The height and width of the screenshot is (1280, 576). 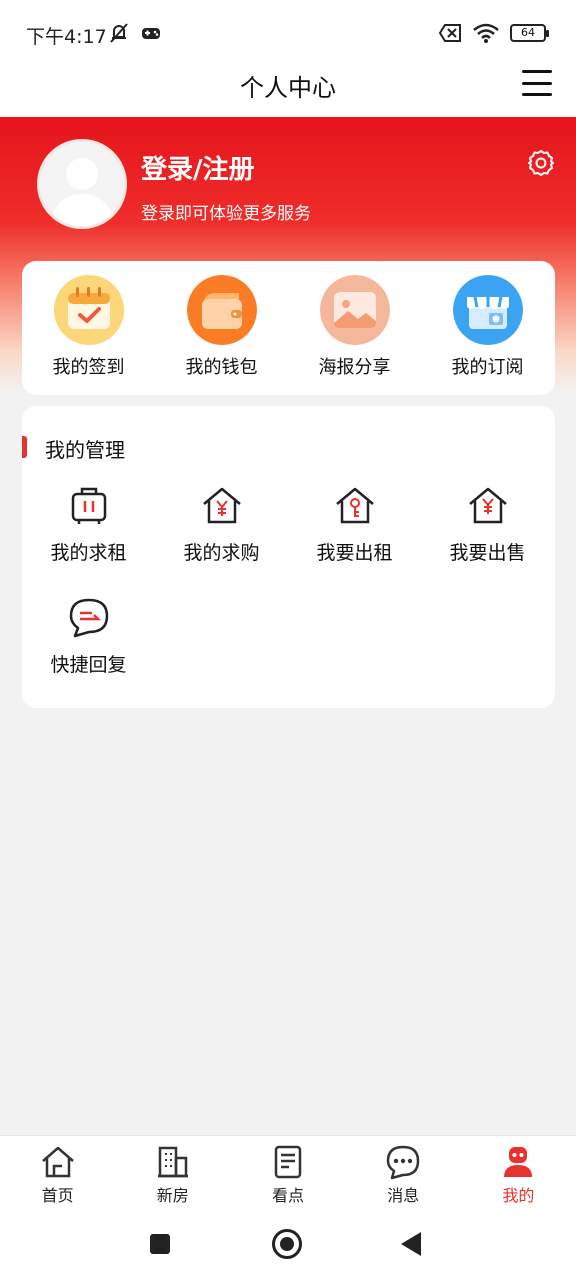 I want to click on nav-item-new-homes: 新房, so click(x=172, y=1174).